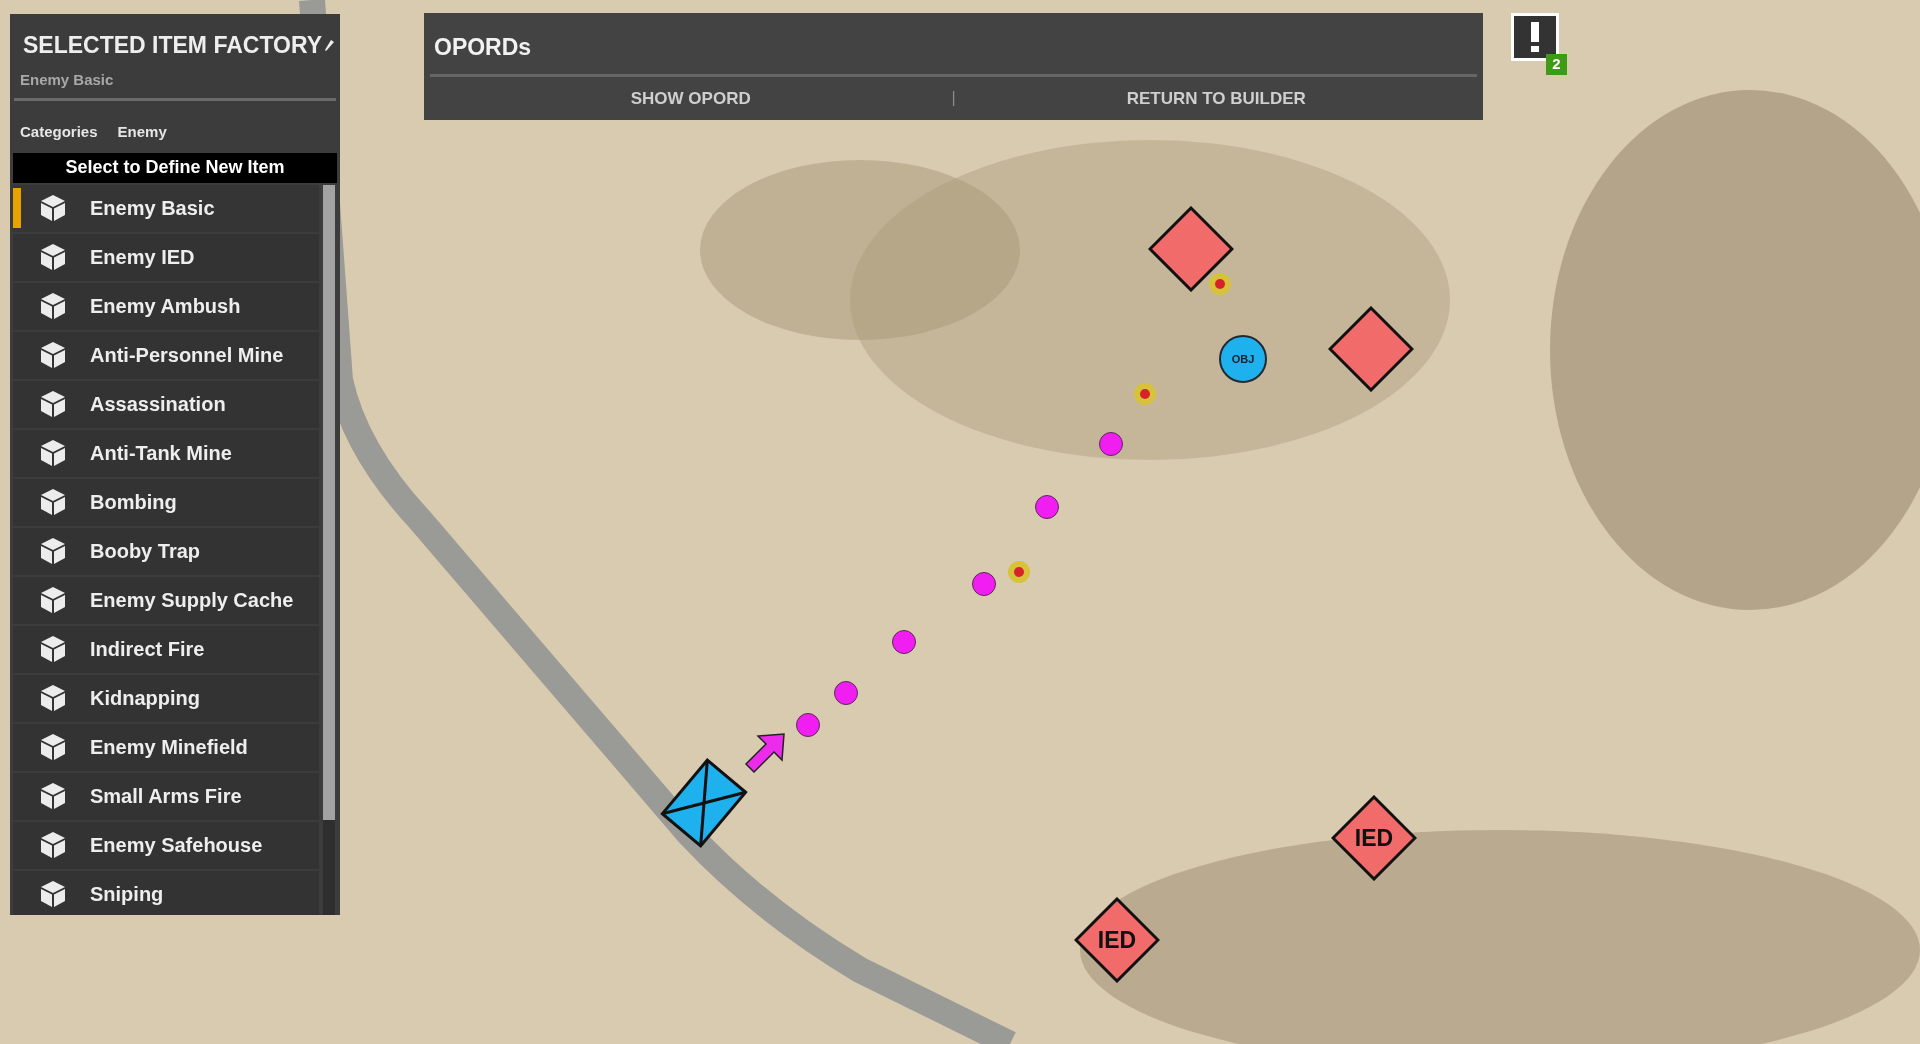  I want to click on item-label: Enemy Supply Cache, so click(192, 600).